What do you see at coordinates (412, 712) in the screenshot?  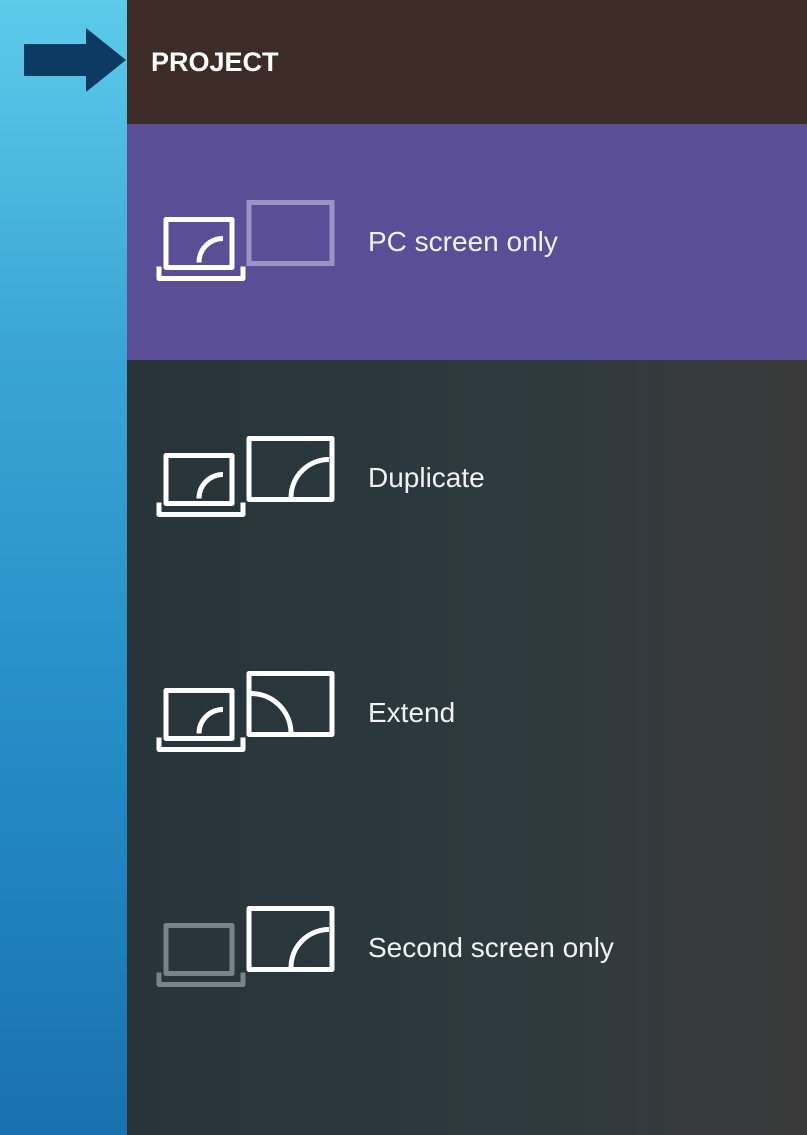 I see `option-label: Extend` at bounding box center [412, 712].